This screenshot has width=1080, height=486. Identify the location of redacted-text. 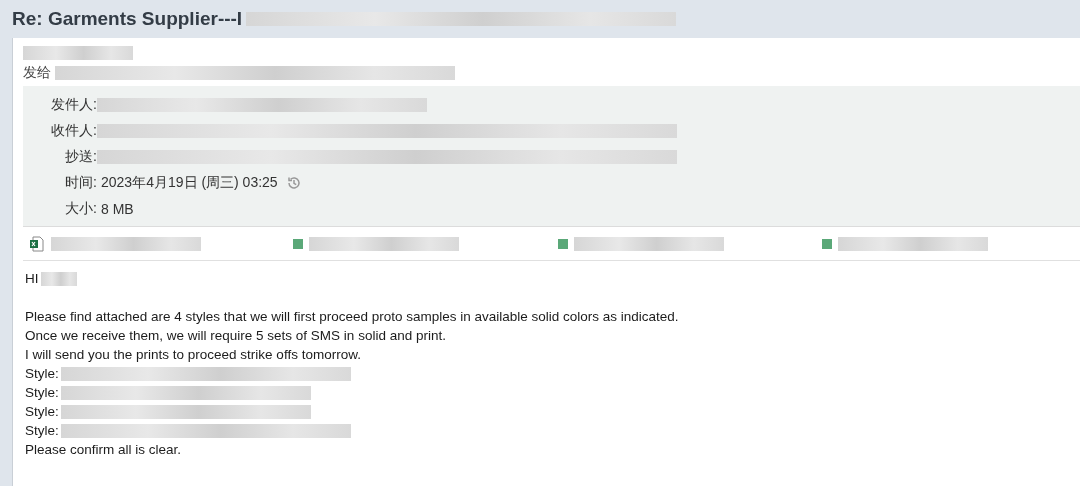
(58, 278).